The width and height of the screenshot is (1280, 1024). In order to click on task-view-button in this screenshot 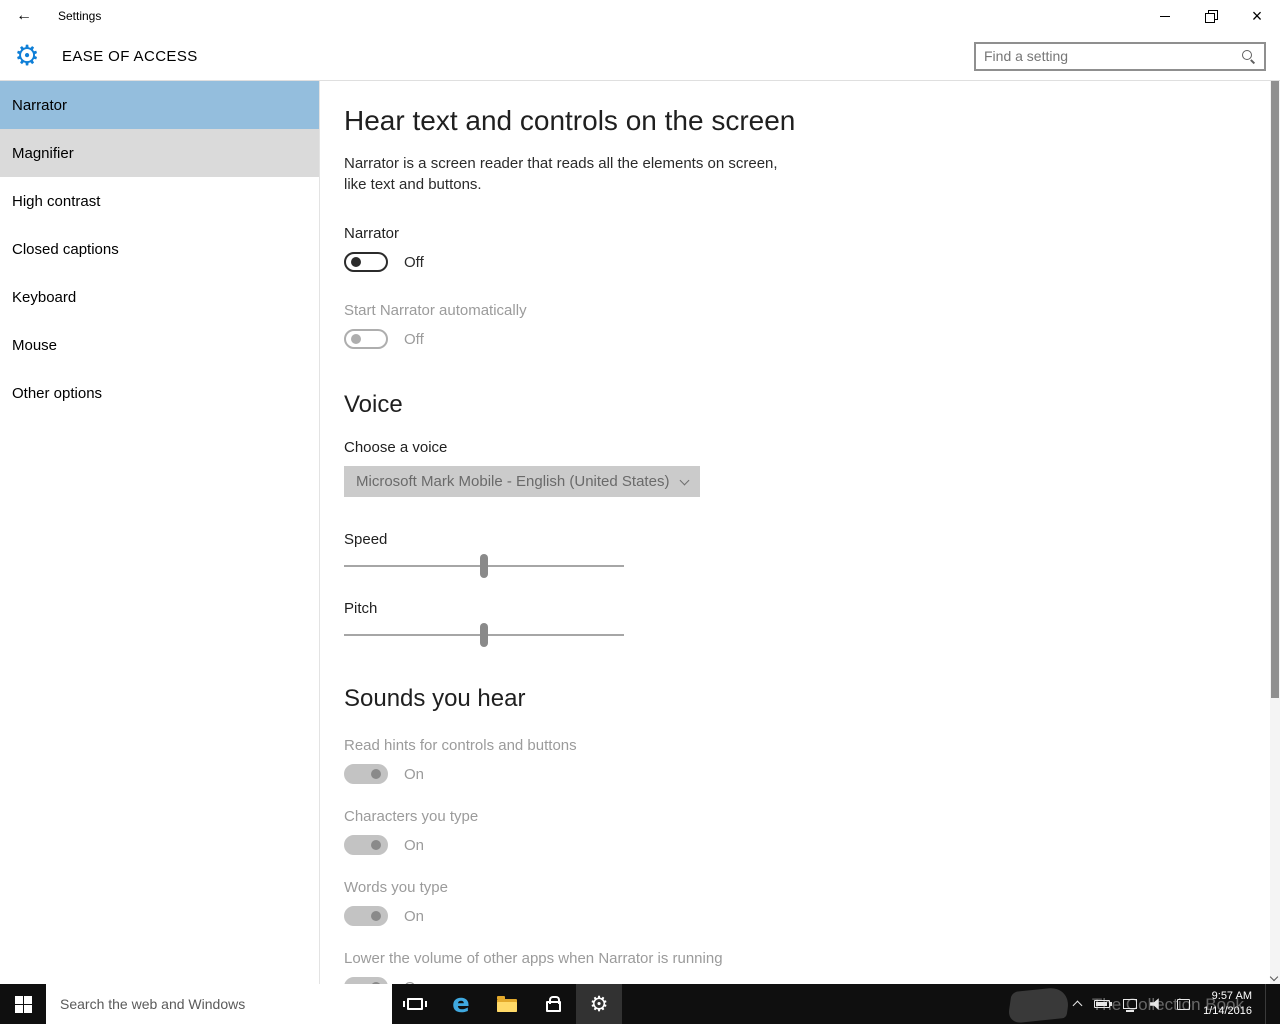, I will do `click(415, 1004)`.